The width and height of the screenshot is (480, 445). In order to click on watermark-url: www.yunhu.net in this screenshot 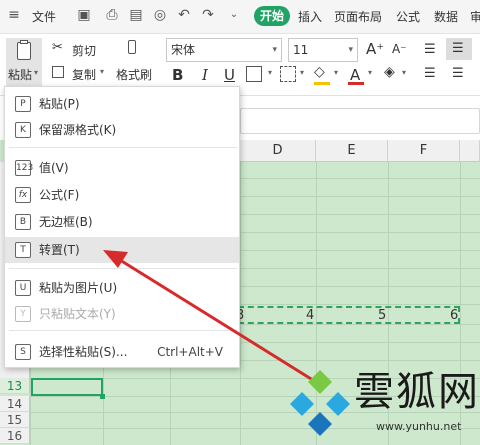, I will do `click(419, 426)`.